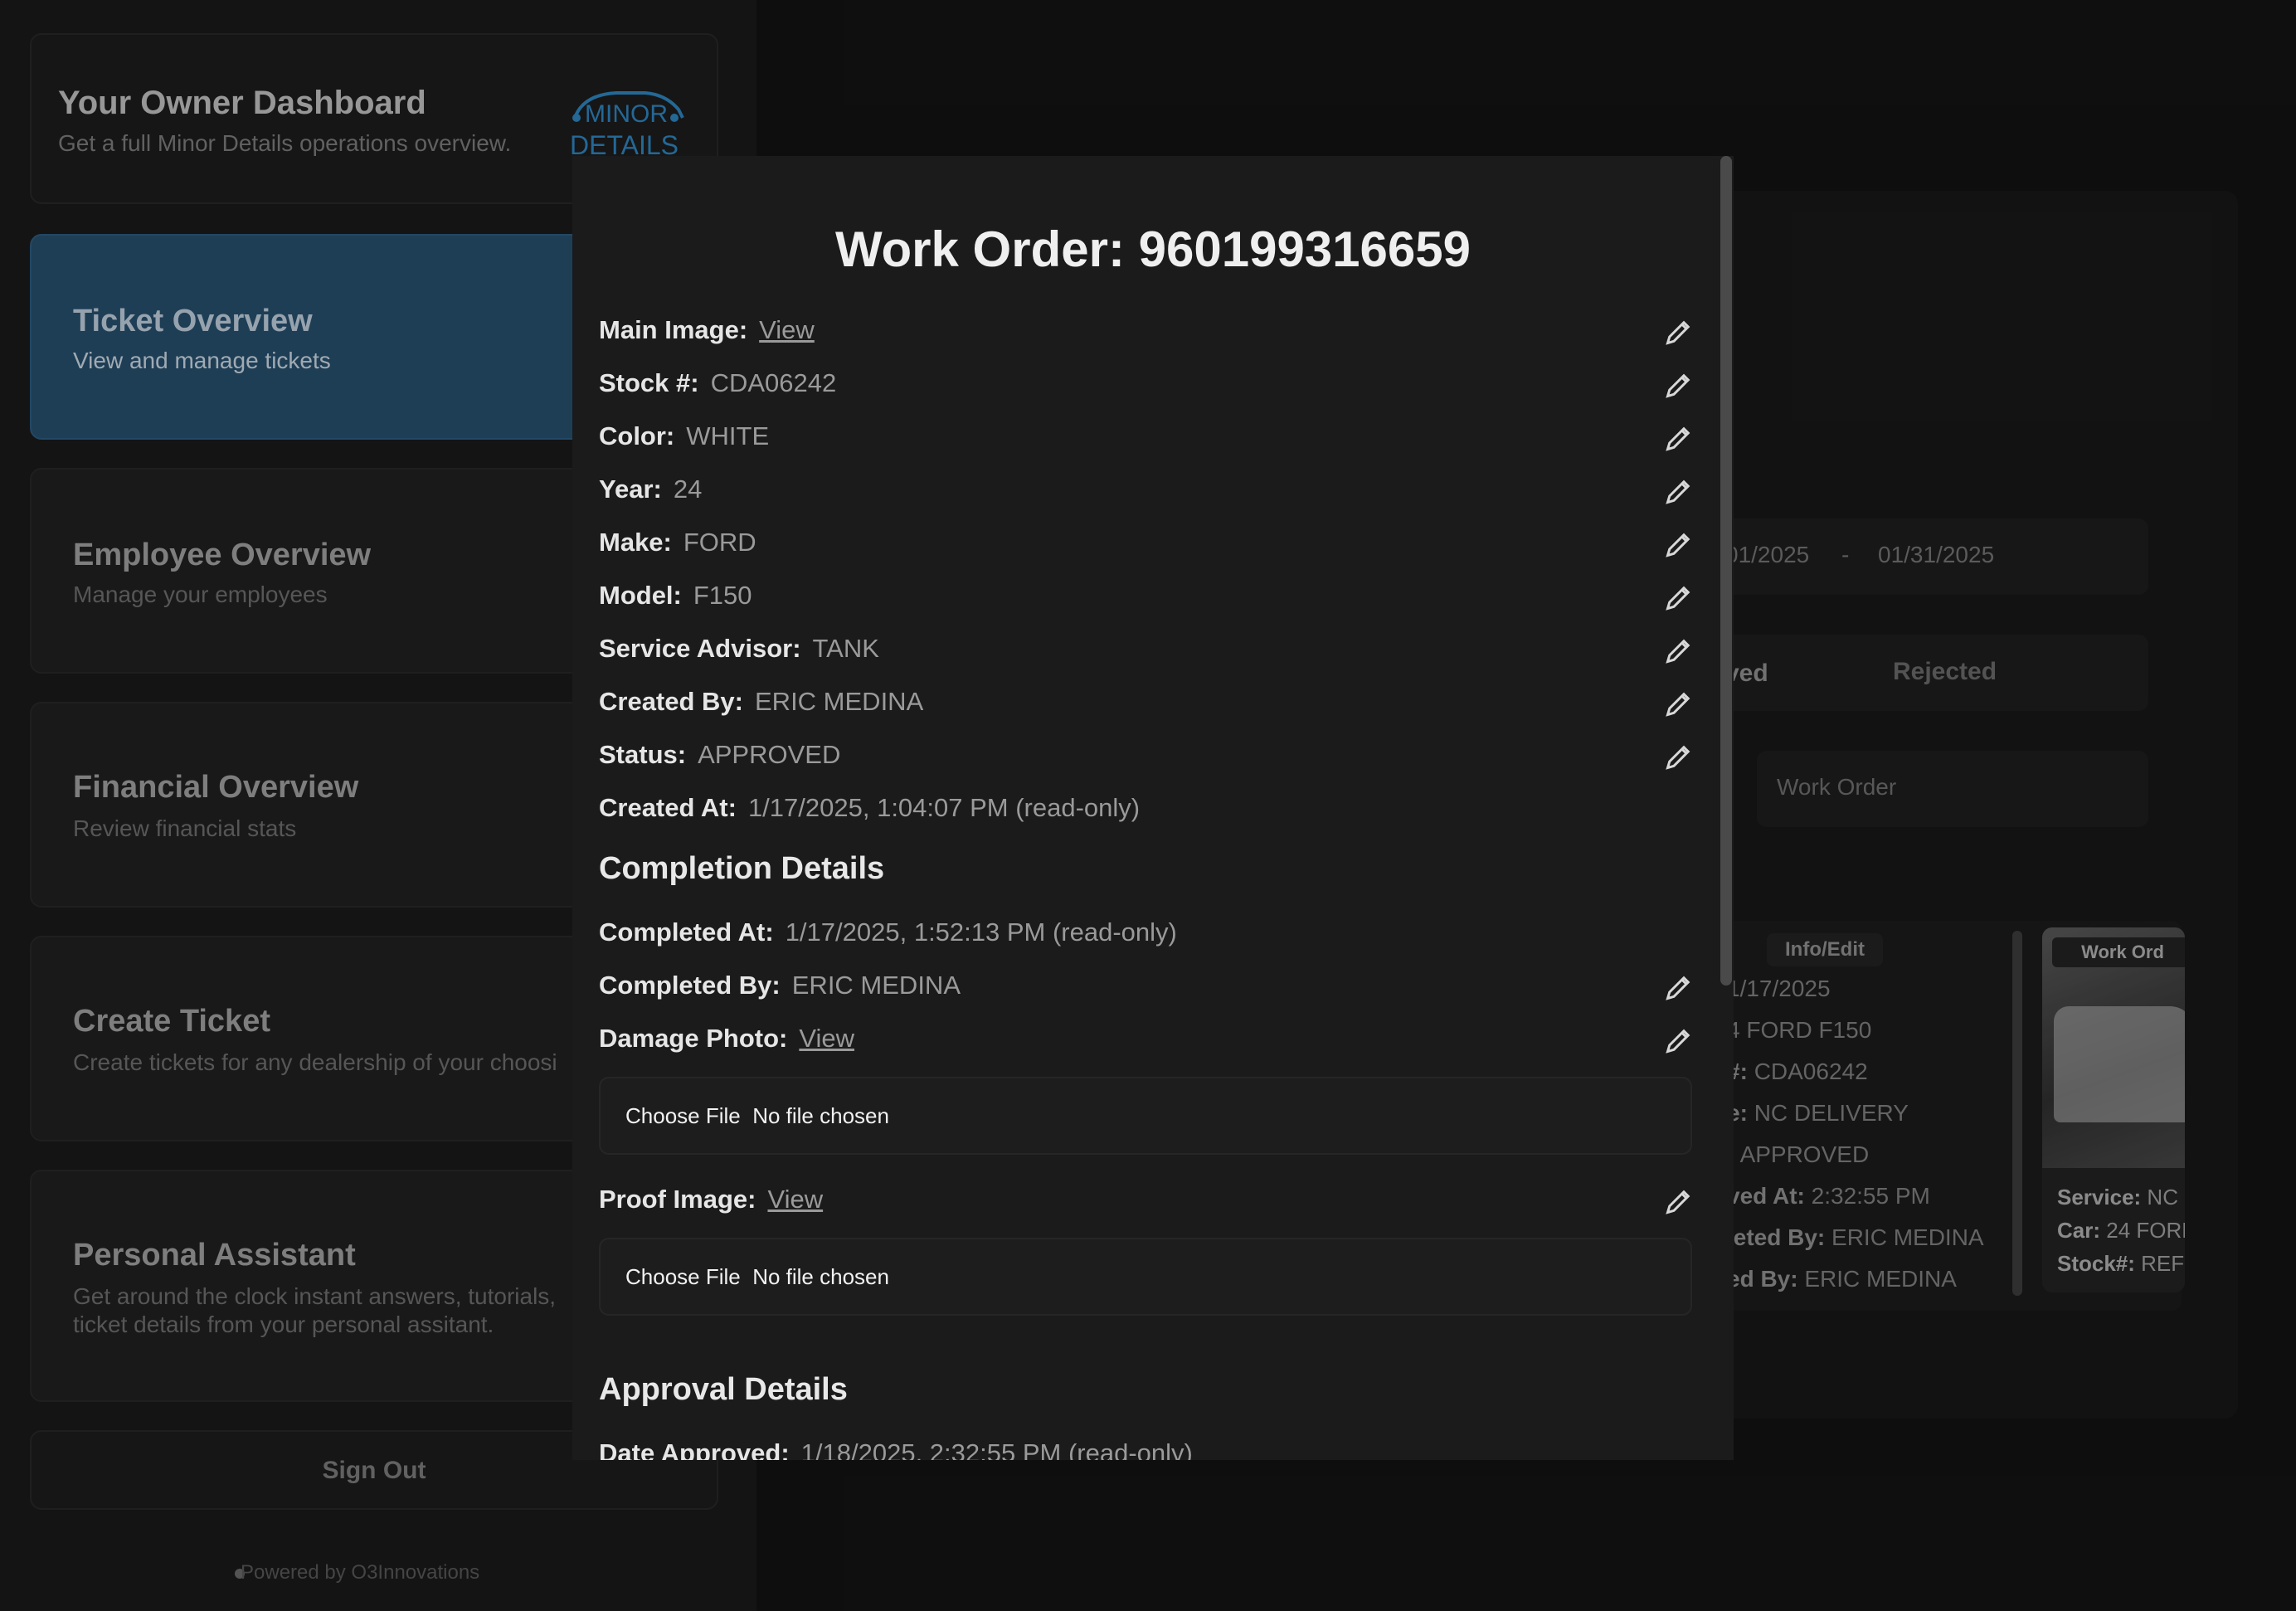 This screenshot has height=1611, width=2296. Describe the element at coordinates (1146, 1277) in the screenshot. I see `proof-image-file-input: Choose File No file chosen` at that location.